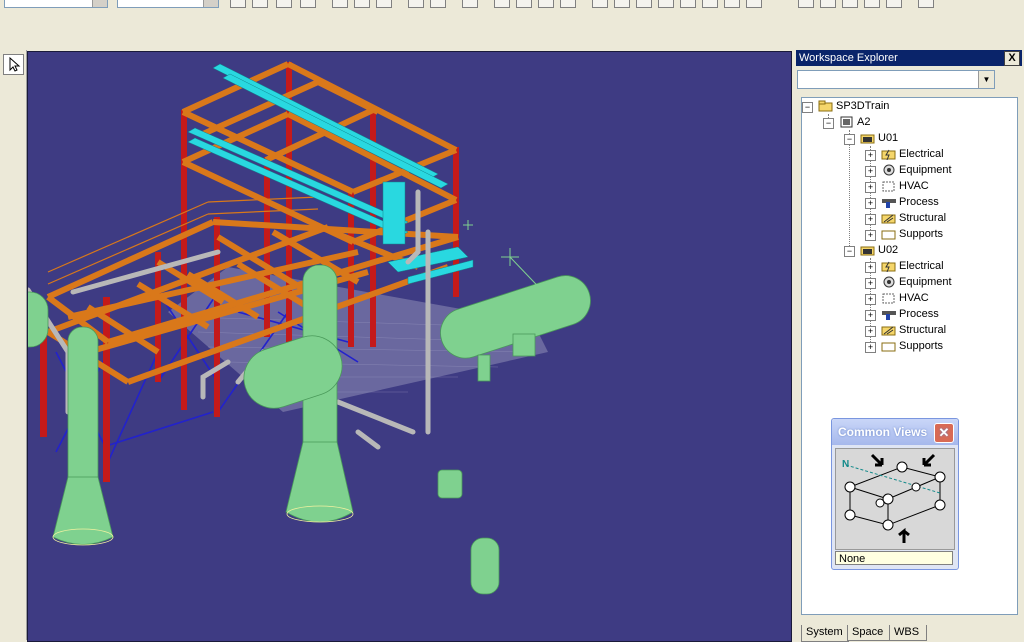  What do you see at coordinates (867, 251) in the screenshot?
I see `unit-folder-icon` at bounding box center [867, 251].